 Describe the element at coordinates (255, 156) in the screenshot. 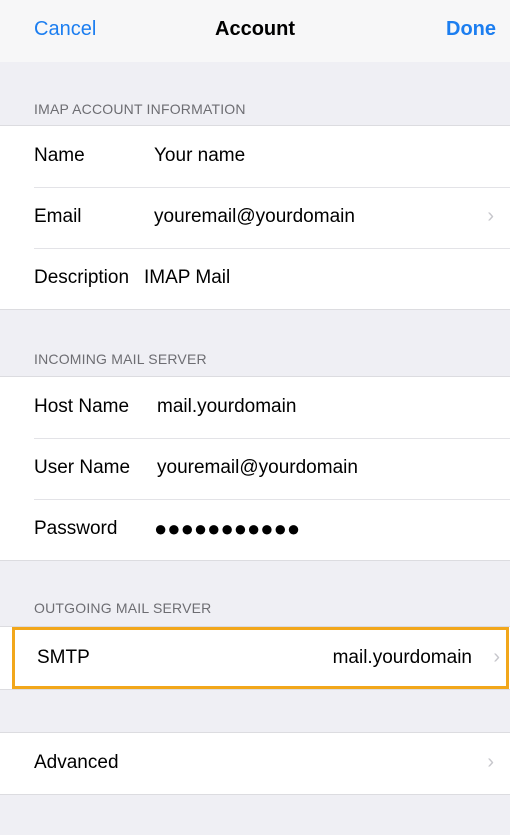

I see `name-row: Name Your name` at that location.